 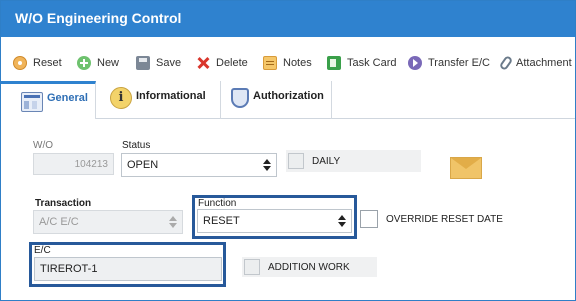 I want to click on tab-authorization: Authorization, so click(x=276, y=100).